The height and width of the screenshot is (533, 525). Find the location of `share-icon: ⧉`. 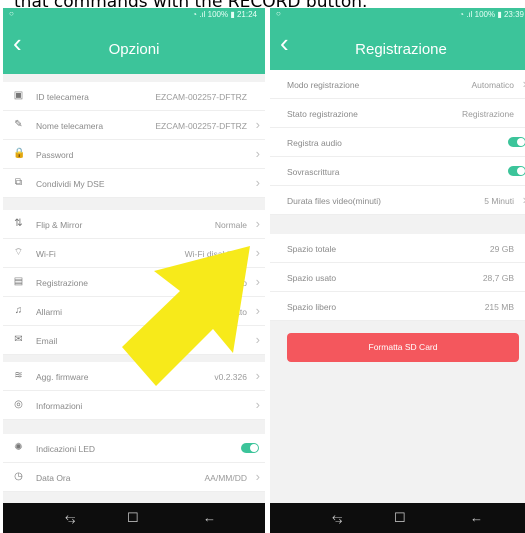

share-icon: ⧉ is located at coordinates (18, 182).